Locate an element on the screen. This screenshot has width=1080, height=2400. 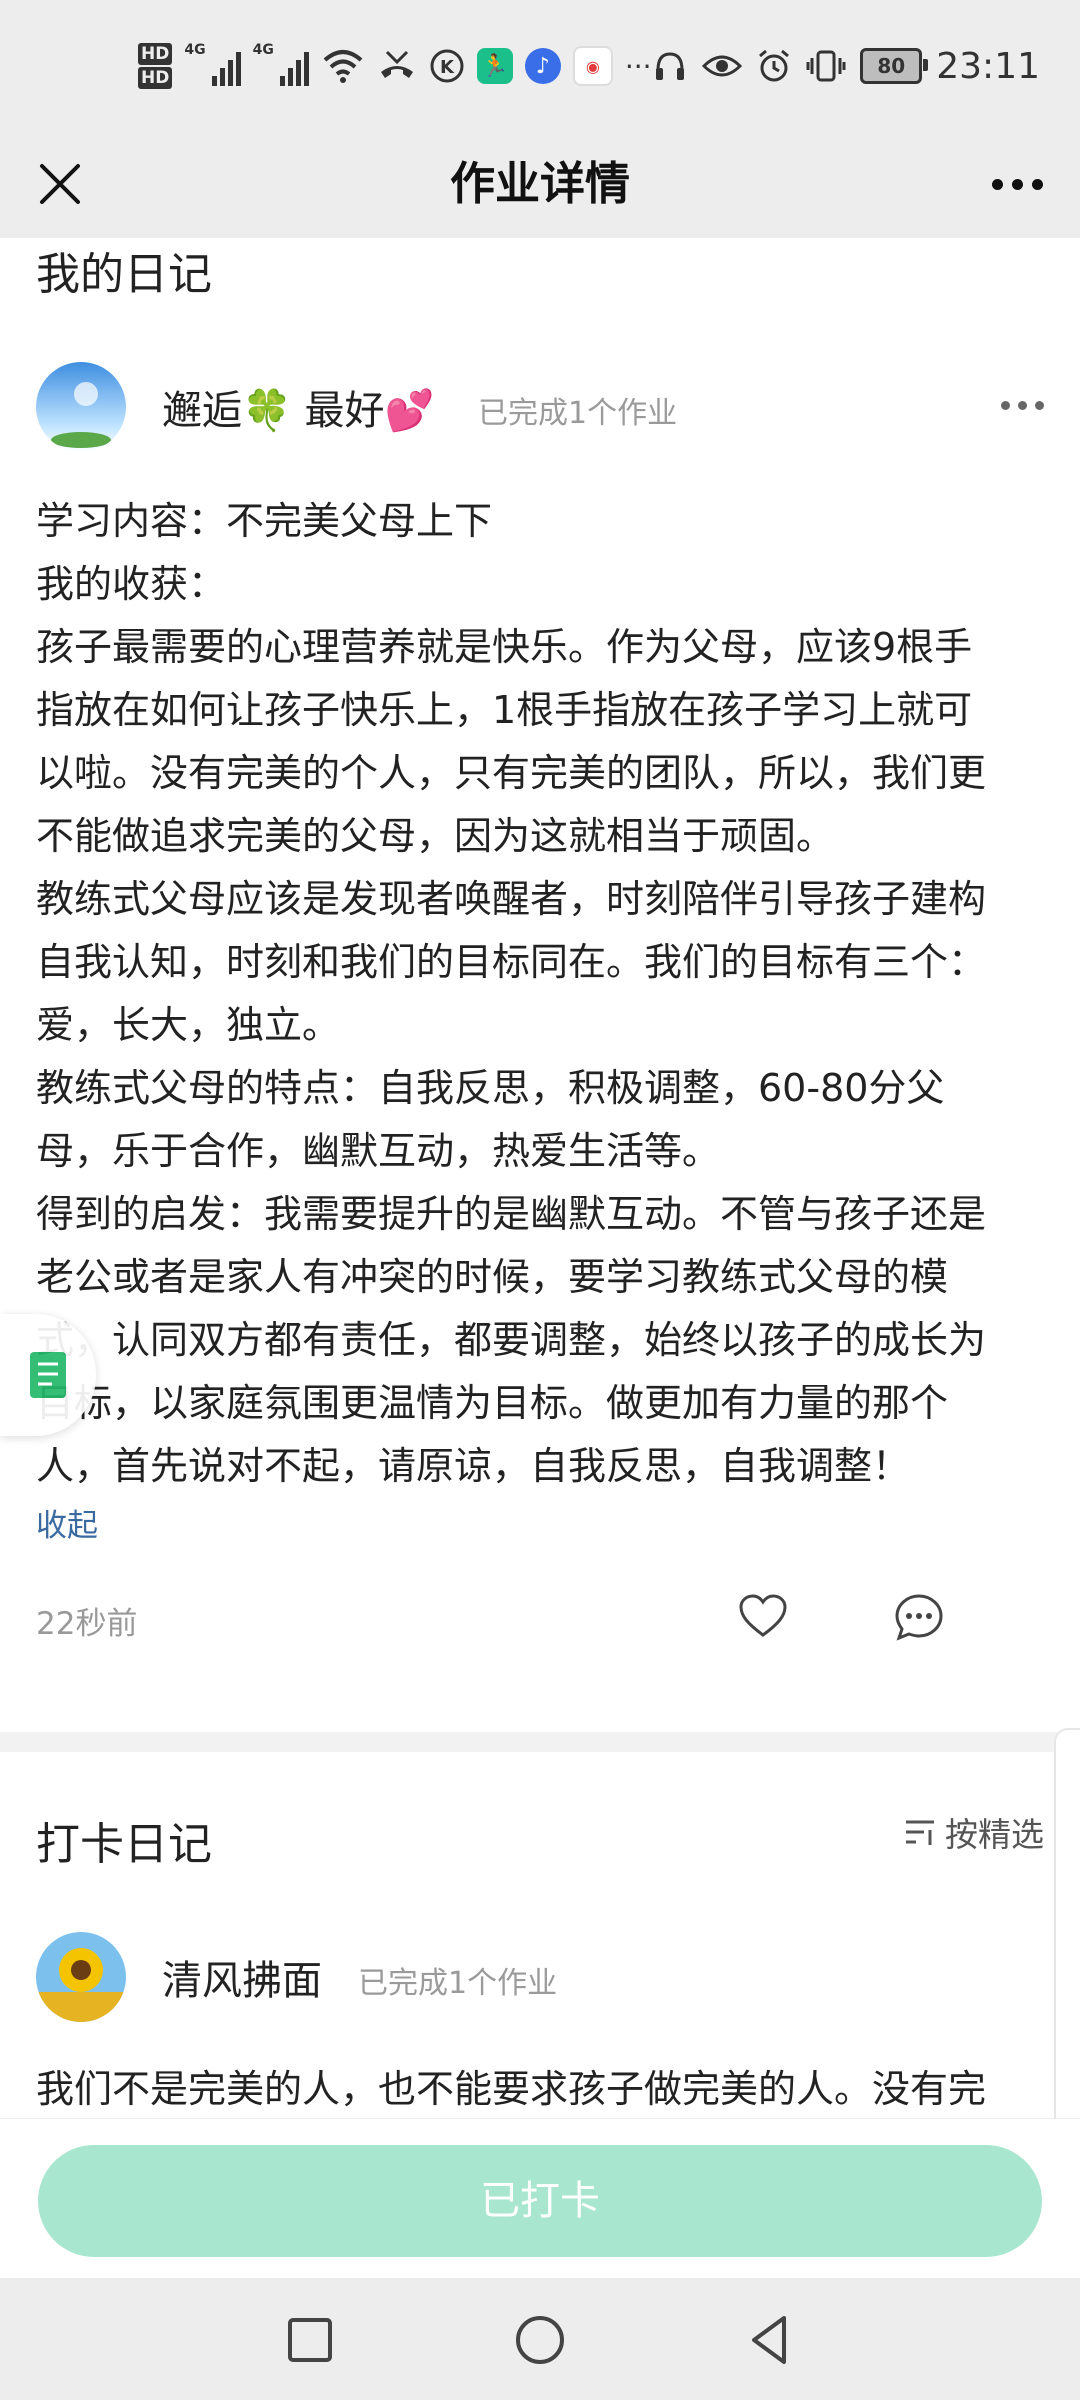
k-app-icon: K is located at coordinates (447, 66).